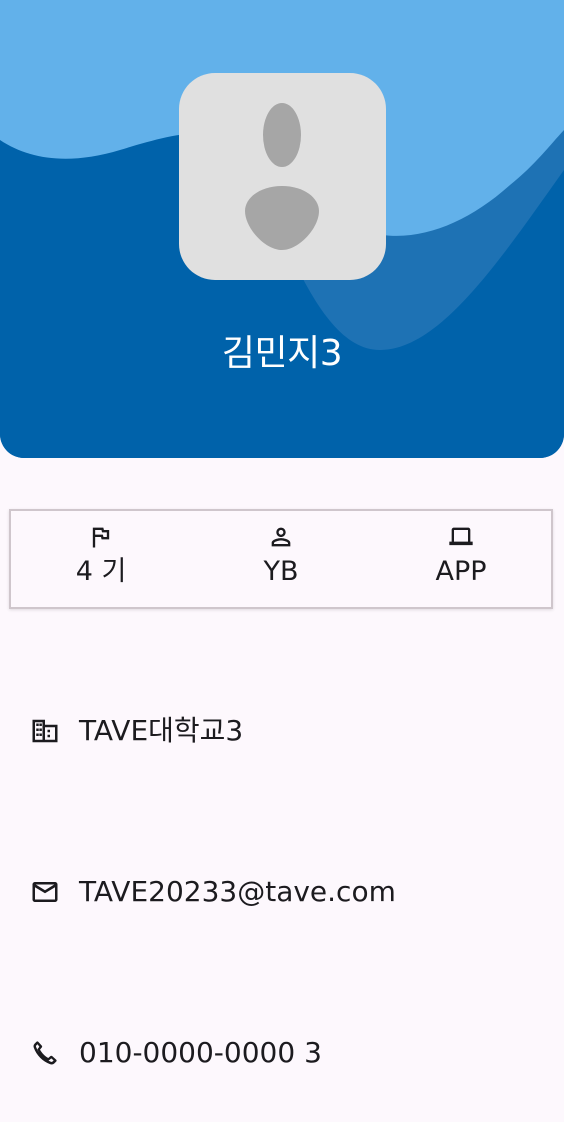 The width and height of the screenshot is (564, 1122). I want to click on laptop-icon, so click(461, 536).